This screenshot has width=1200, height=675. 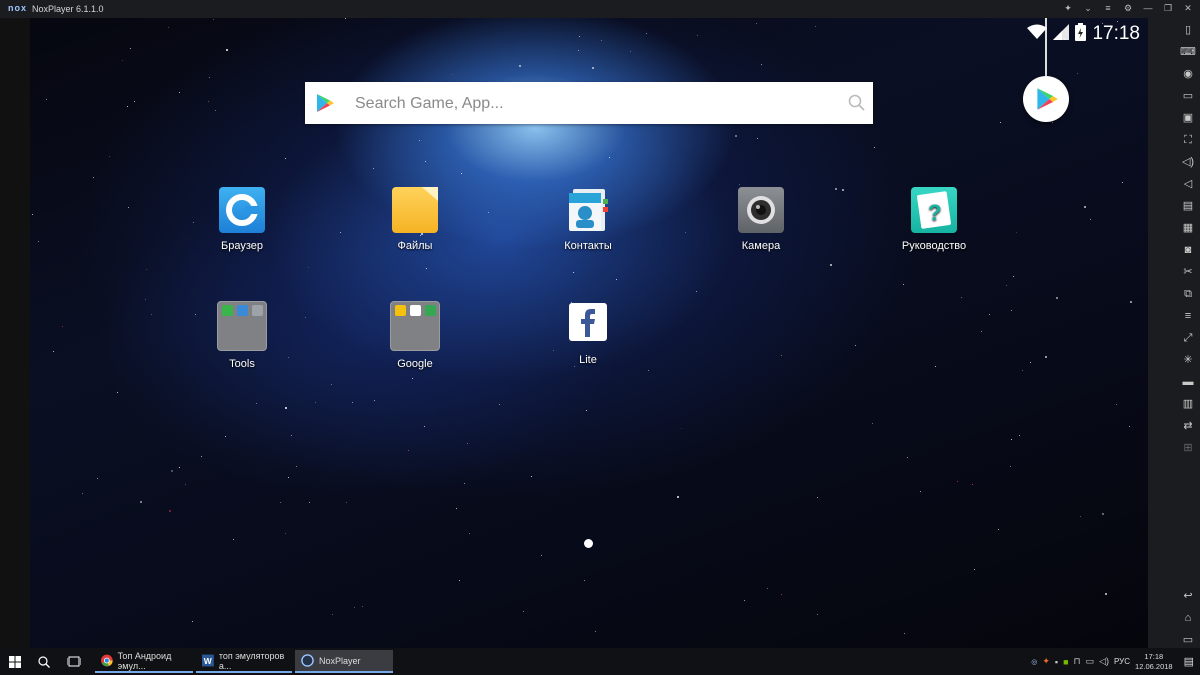 I want to click on app-contacts: Контакты, so click(x=588, y=219).